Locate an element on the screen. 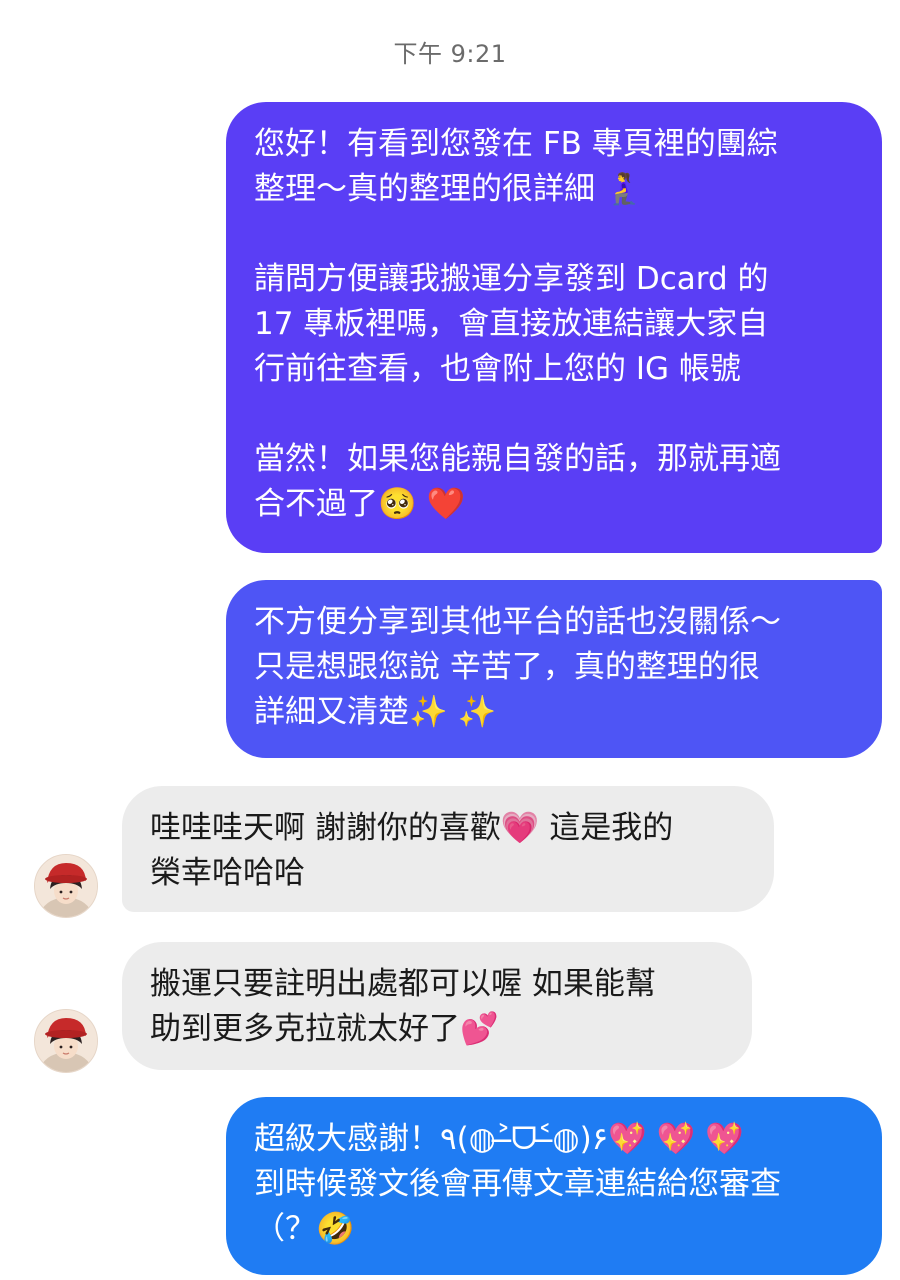 This screenshot has height=1280, width=900. received-message-bubble: 哇哇哇天啊 謝謝你的喜歡💗 這是我的 榮幸哈哈哈 is located at coordinates (448, 849).